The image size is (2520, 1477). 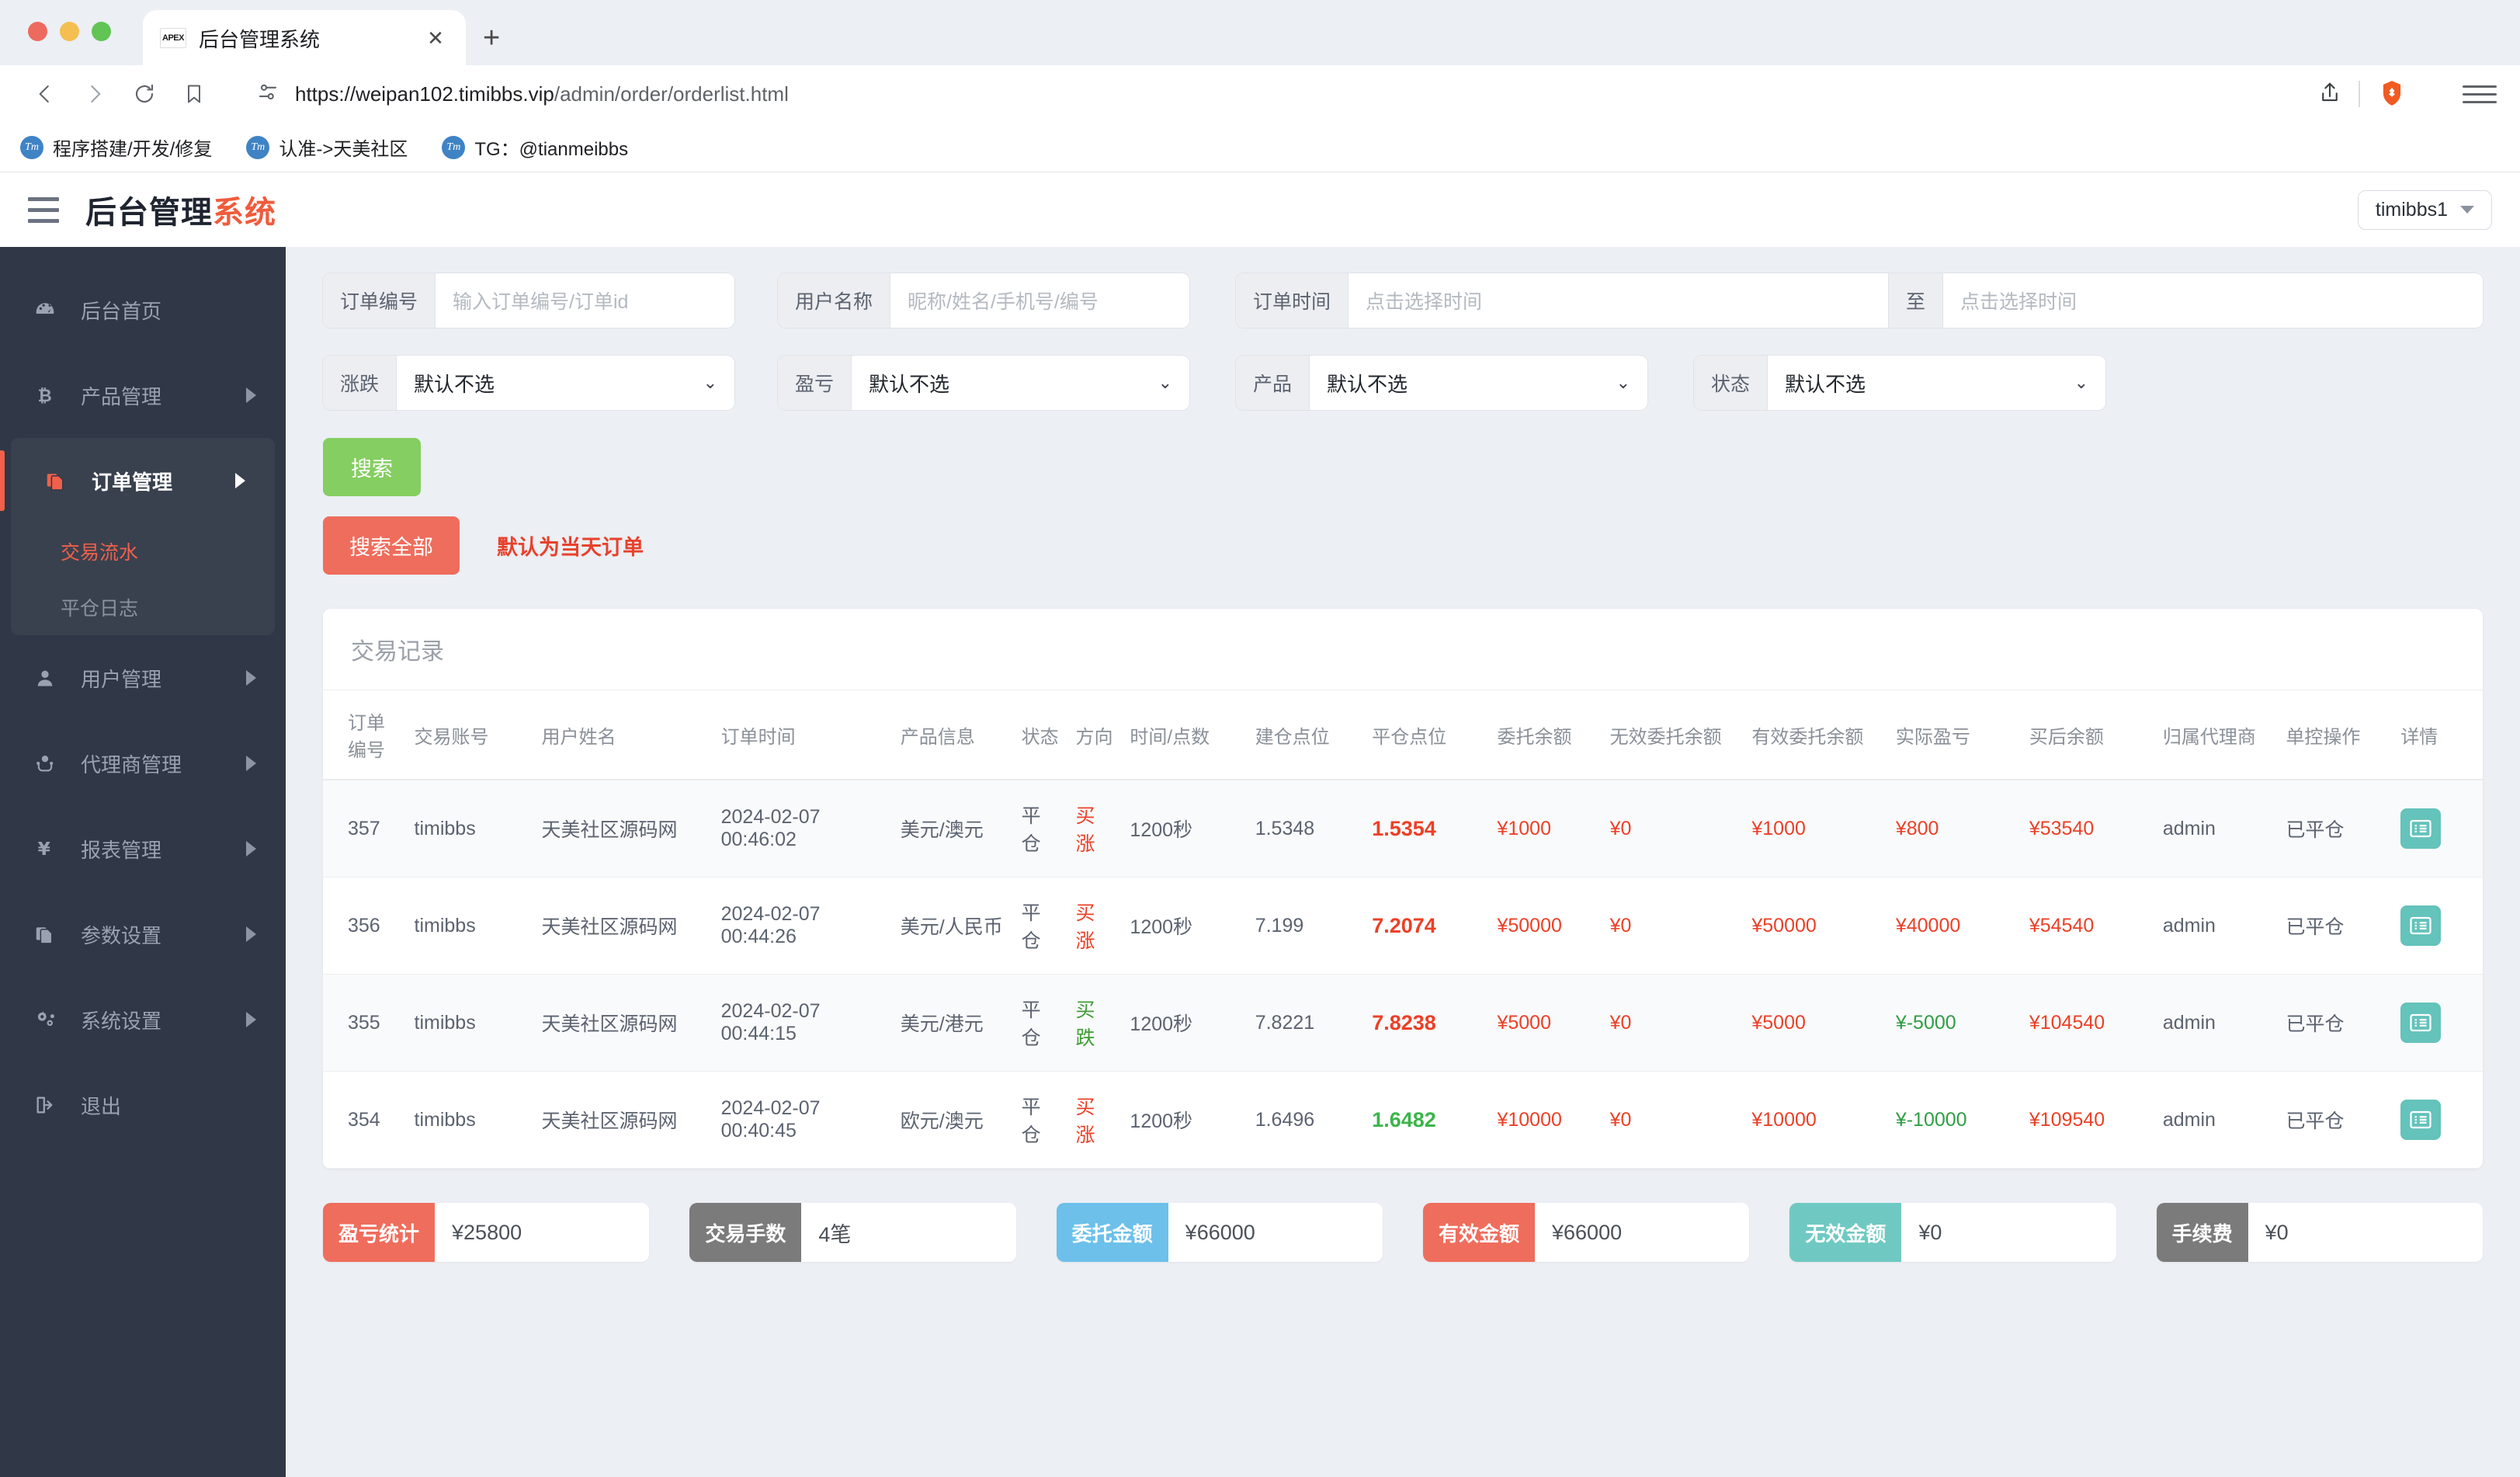 What do you see at coordinates (1936, 383) in the screenshot?
I see `status-select: 默认不选 ⌄` at bounding box center [1936, 383].